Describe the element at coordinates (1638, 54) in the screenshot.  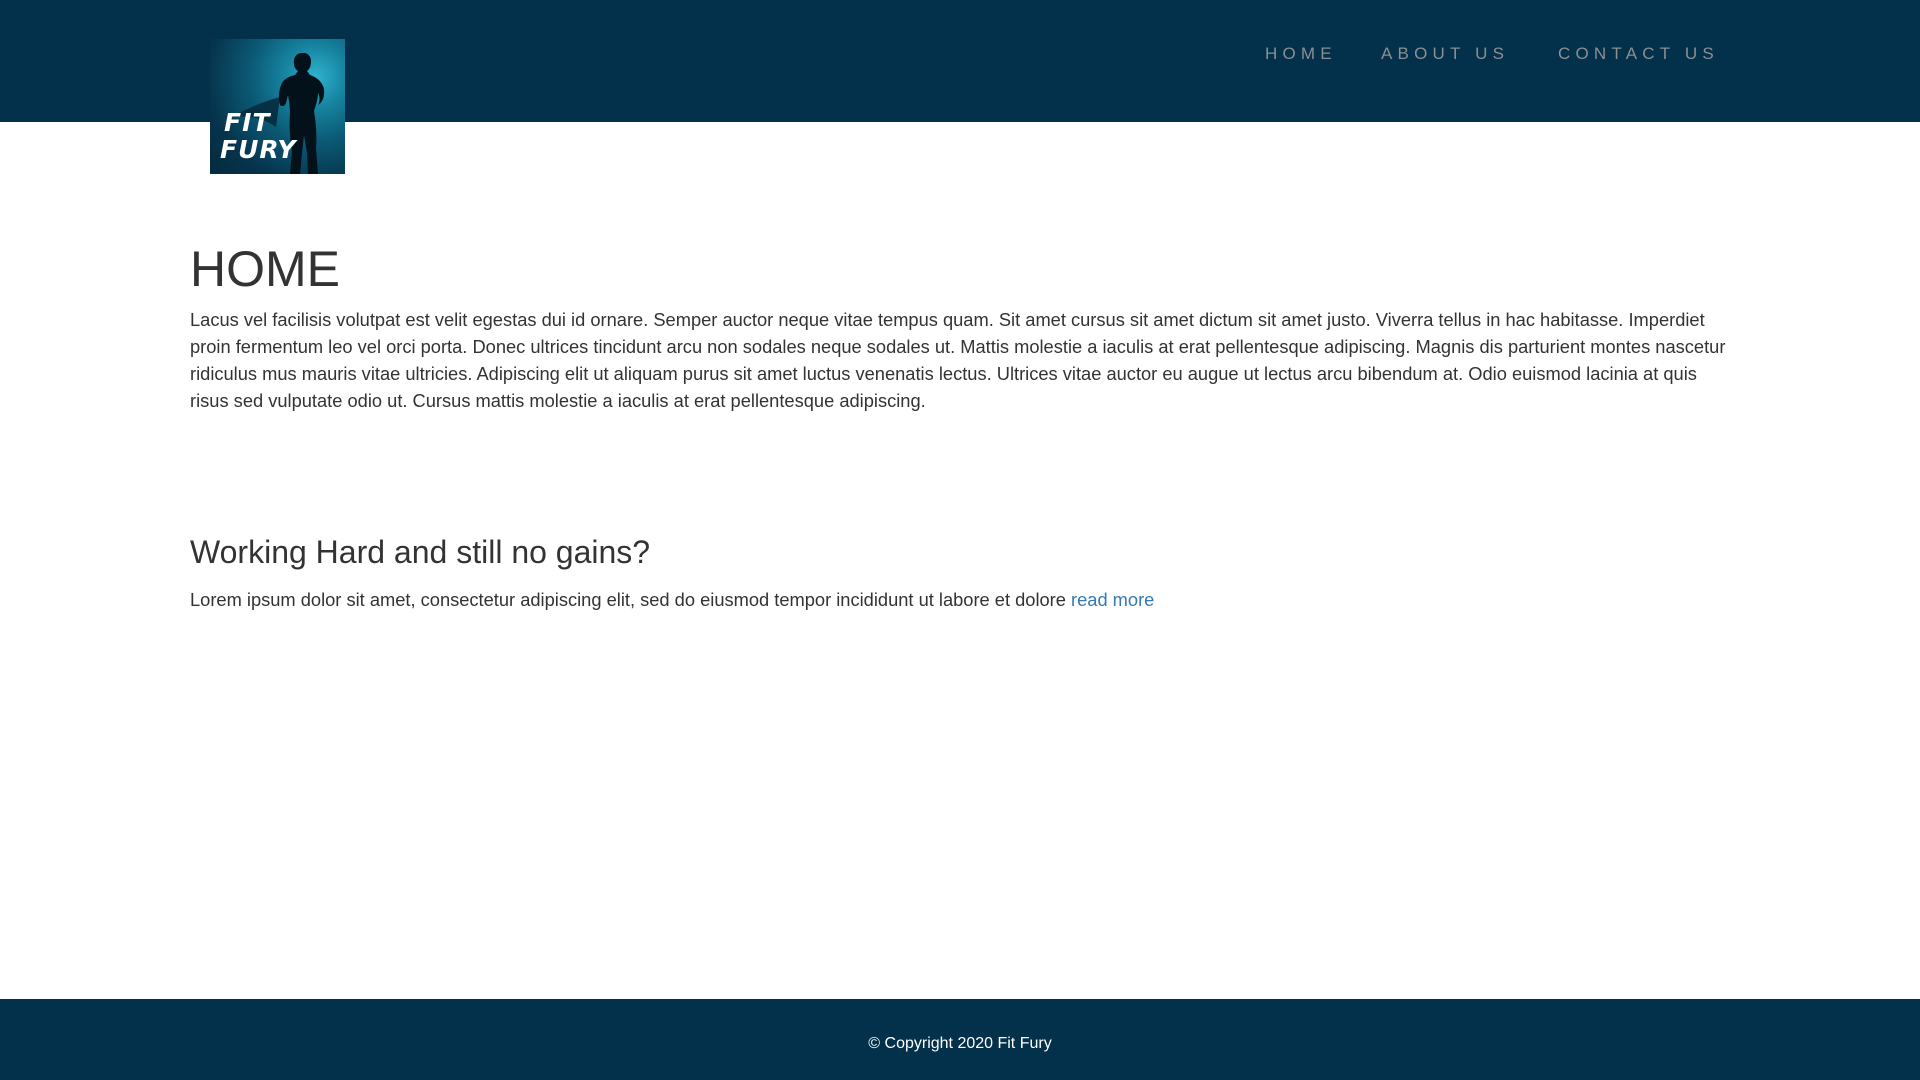
I see `nav-contact-us-link: CONTACT US` at that location.